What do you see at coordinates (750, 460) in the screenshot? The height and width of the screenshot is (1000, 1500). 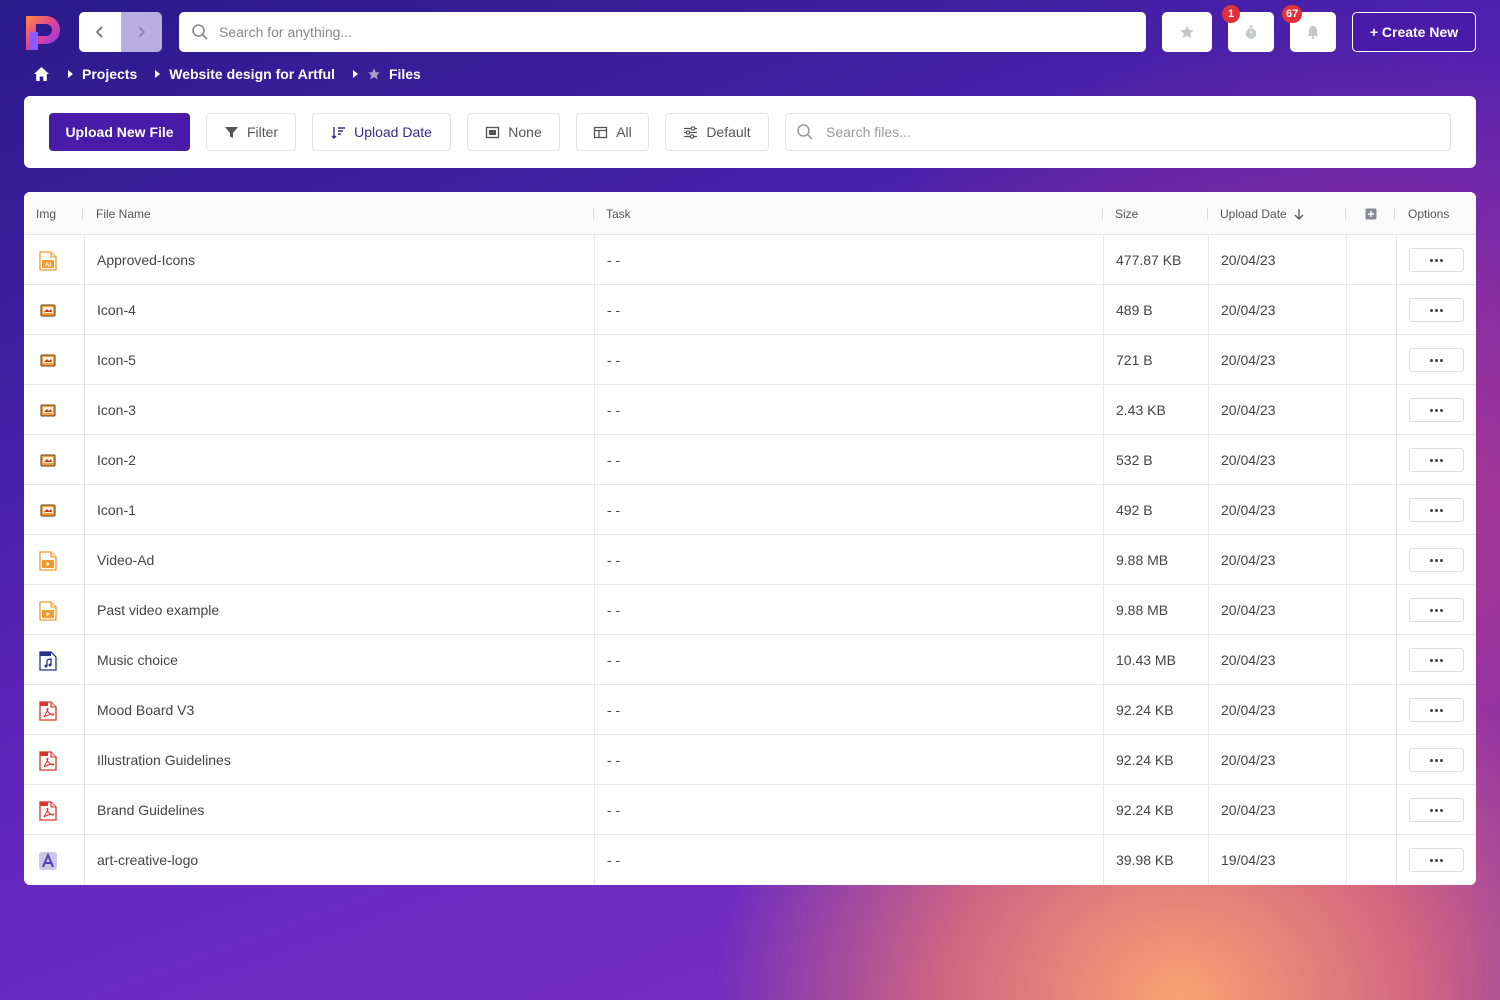 I see `table-row: Icon-2 - - 532 B 20/04/23` at bounding box center [750, 460].